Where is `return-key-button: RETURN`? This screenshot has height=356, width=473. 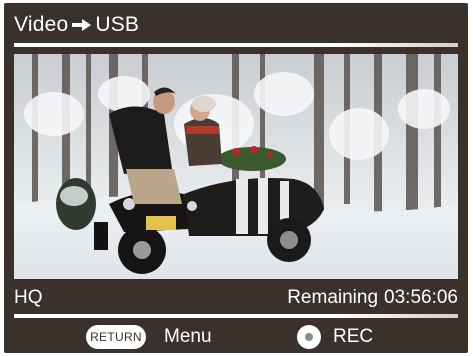
return-key-button: RETURN is located at coordinates (116, 337).